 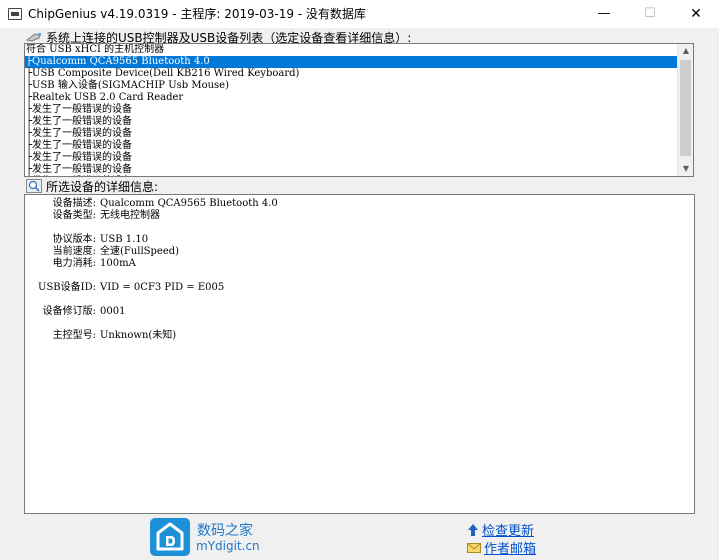 I want to click on detail-row-protocol: 协议版本: USB 1.10, so click(x=86, y=240).